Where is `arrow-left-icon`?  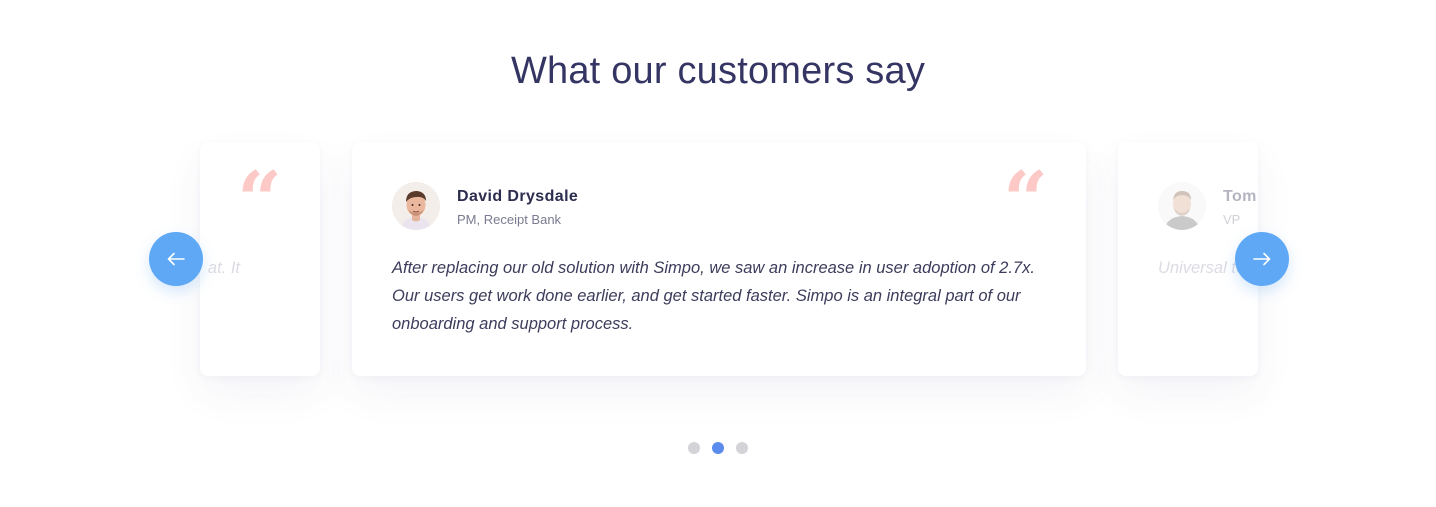 arrow-left-icon is located at coordinates (176, 259).